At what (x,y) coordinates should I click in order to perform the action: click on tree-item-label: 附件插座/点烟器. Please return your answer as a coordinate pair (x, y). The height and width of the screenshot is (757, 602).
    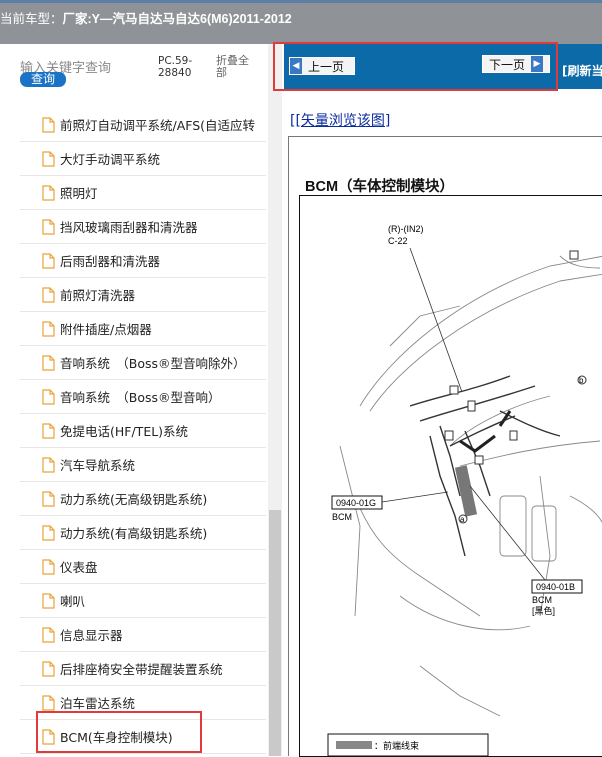
    Looking at the image, I should click on (106, 329).